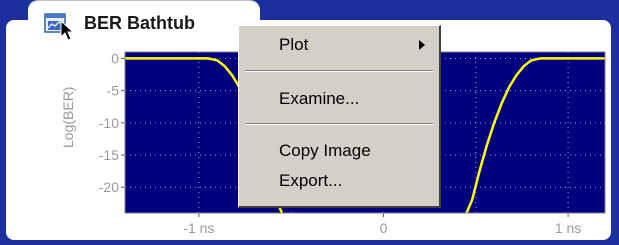 The image size is (619, 245). Describe the element at coordinates (109, 123) in the screenshot. I see `y-tick-label: -10` at that location.